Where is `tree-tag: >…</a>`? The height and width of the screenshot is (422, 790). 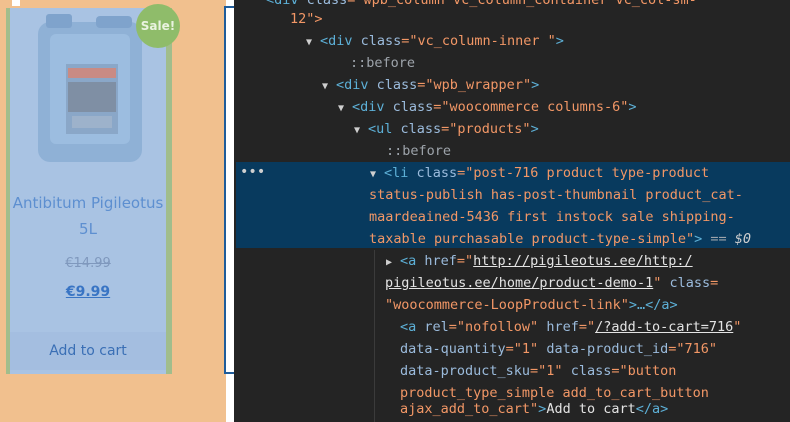 tree-tag: >…</a> is located at coordinates (653, 305).